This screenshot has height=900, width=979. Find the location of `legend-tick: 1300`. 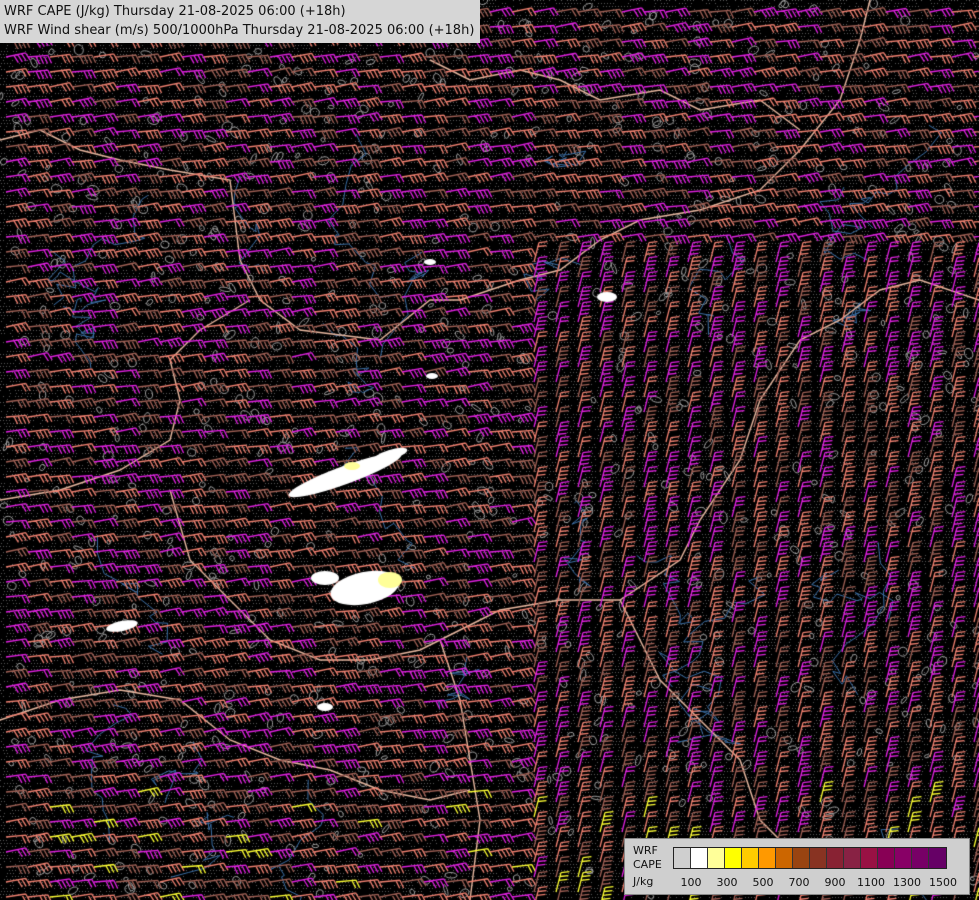

legend-tick: 1300 is located at coordinates (907, 882).